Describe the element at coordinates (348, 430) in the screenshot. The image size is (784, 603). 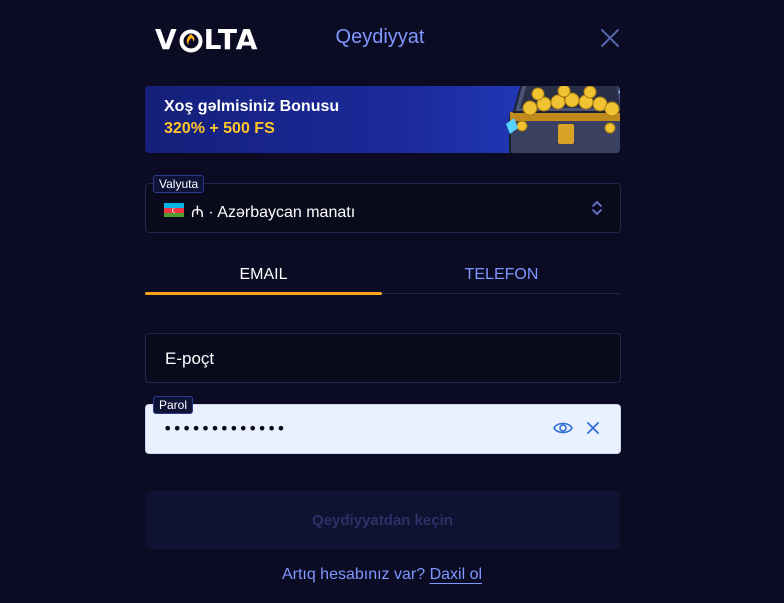
I see `password-input: •••••••••••••` at that location.